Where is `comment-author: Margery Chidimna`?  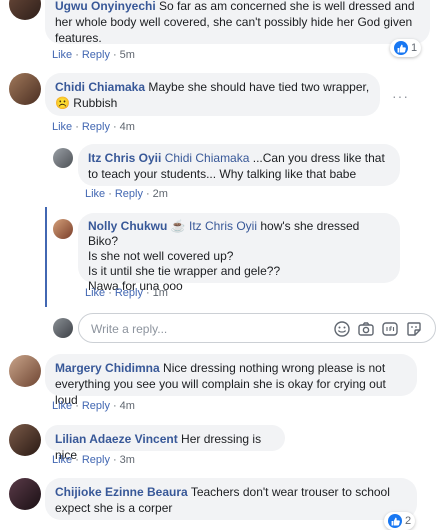
comment-author: Margery Chidimna is located at coordinates (107, 368).